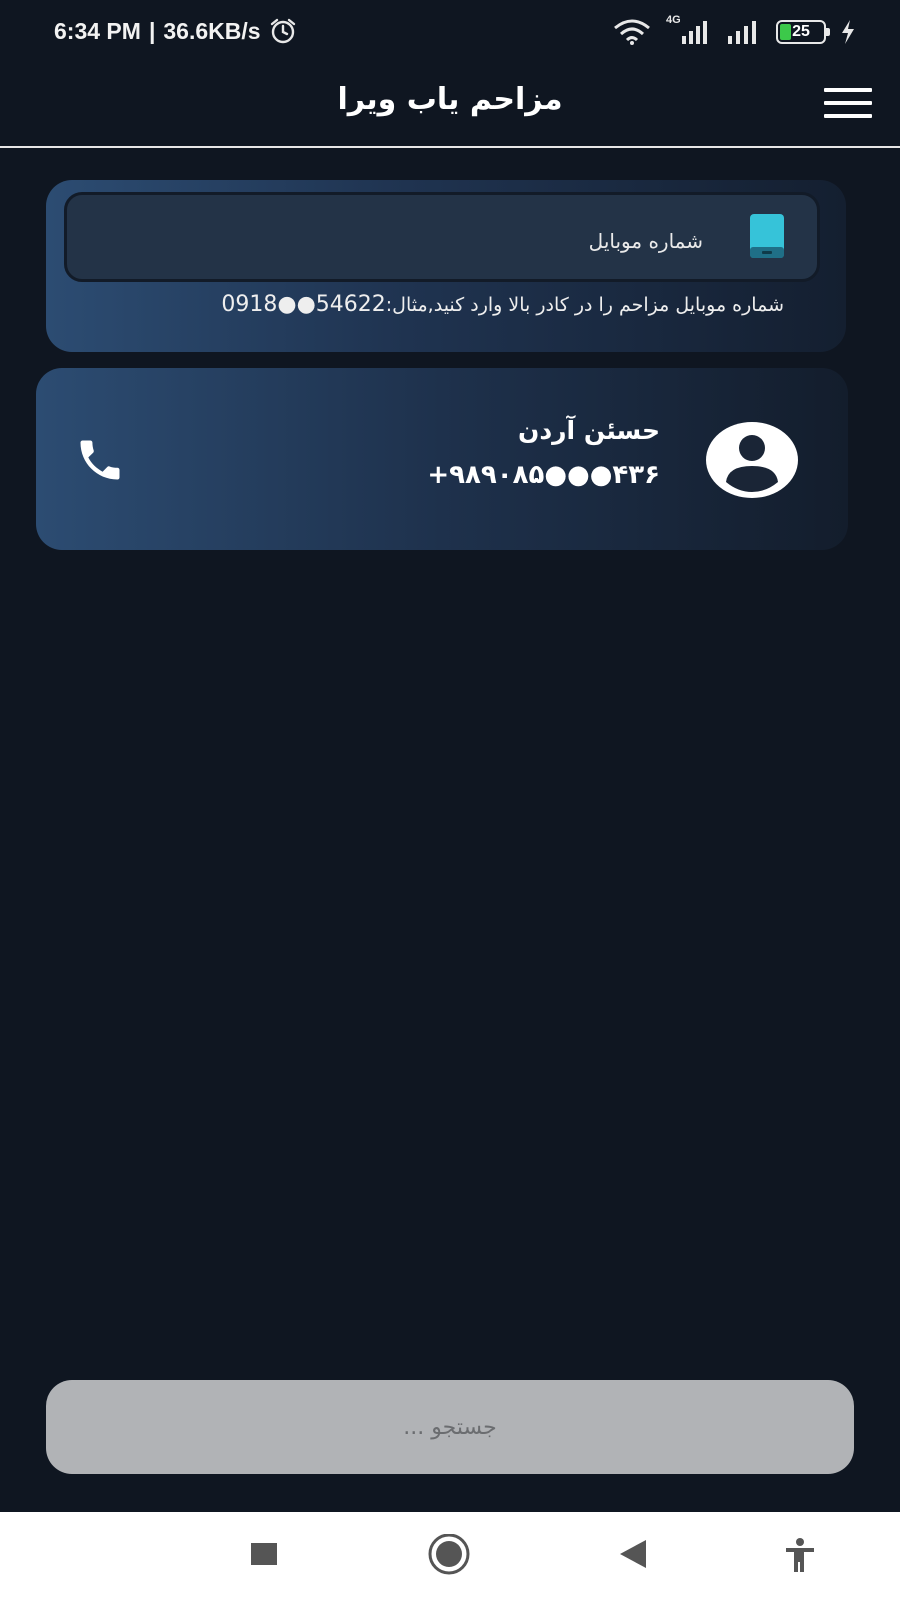  What do you see at coordinates (848, 32) in the screenshot?
I see `charging-icon` at bounding box center [848, 32].